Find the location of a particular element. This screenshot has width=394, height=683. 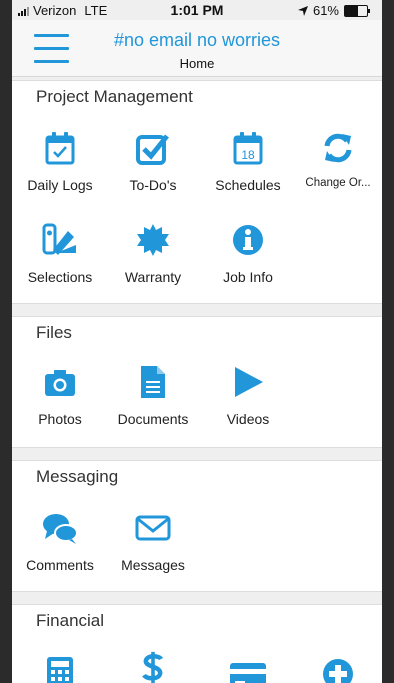

refresh-icon is located at coordinates (338, 148).